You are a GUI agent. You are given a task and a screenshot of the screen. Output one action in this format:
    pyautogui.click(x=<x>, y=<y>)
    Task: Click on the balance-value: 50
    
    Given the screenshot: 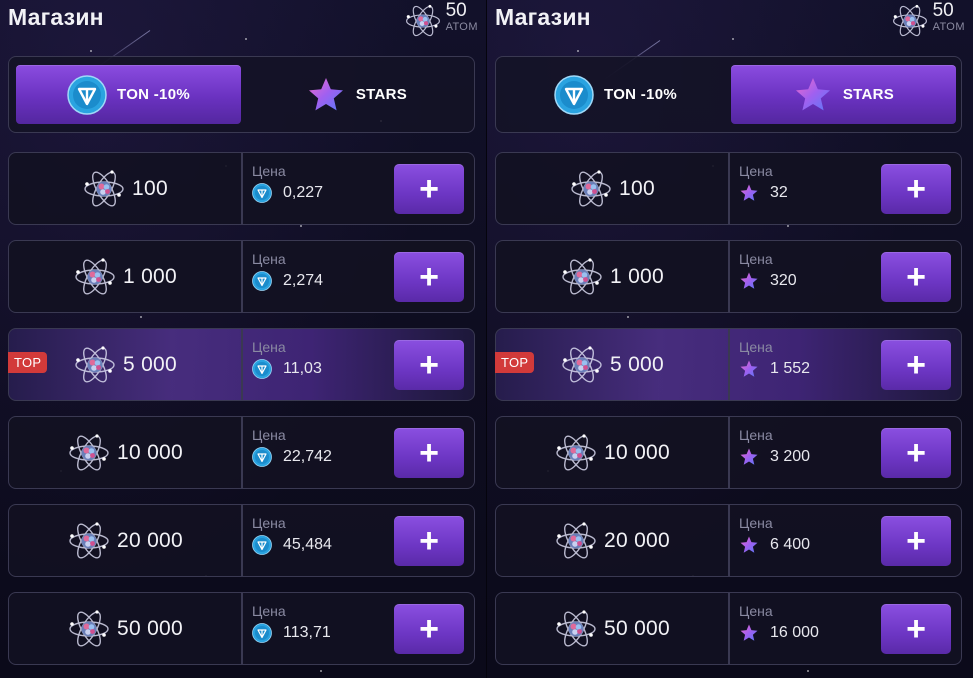 What is the action you would take?
    pyautogui.click(x=943, y=10)
    